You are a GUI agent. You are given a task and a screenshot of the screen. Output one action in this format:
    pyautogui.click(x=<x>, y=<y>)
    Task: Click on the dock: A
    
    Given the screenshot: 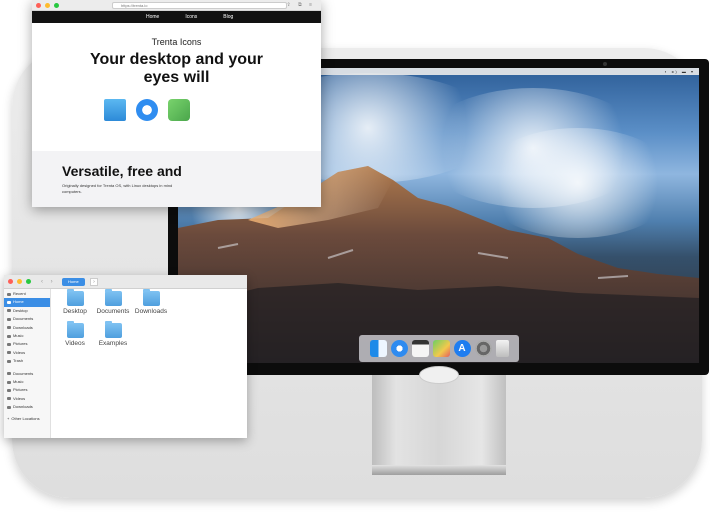 What is the action you would take?
    pyautogui.click(x=439, y=348)
    